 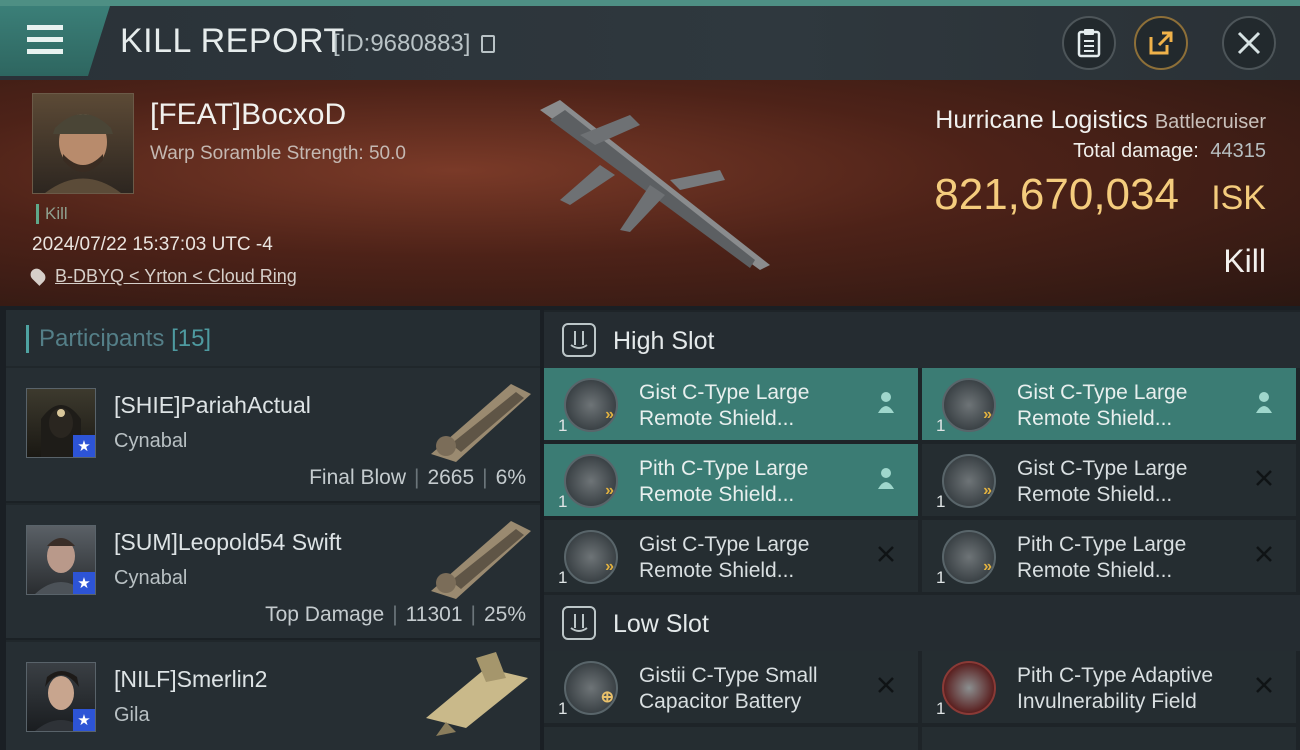 What do you see at coordinates (655, 185) in the screenshot?
I see `victim-ship-image` at bounding box center [655, 185].